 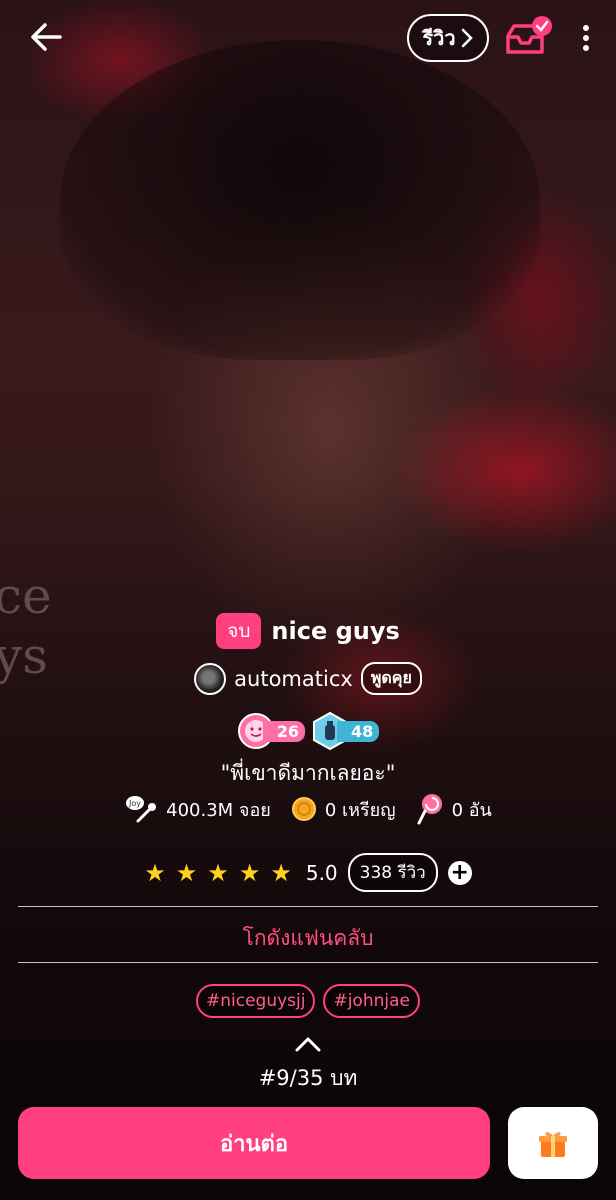 I want to click on episode-indicator: #9/35 บท, so click(x=308, y=1078).